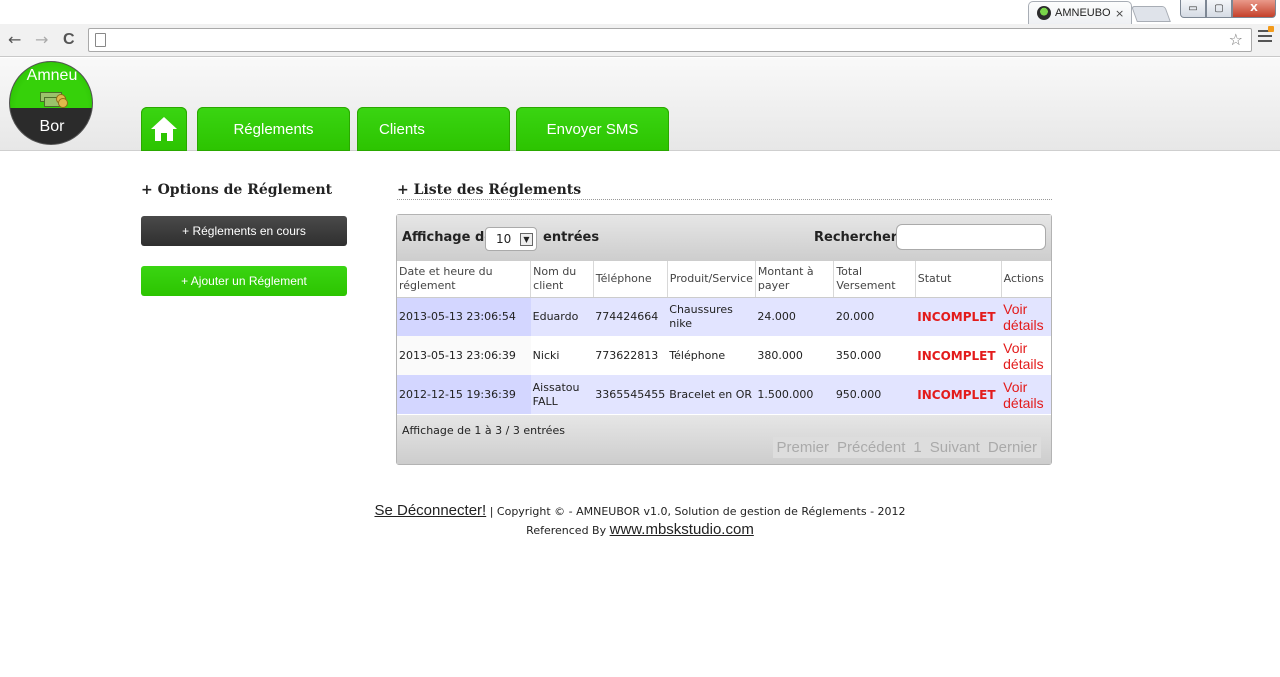 This screenshot has width=1280, height=677. I want to click on bookmark-star-icon: ☆, so click(1236, 39).